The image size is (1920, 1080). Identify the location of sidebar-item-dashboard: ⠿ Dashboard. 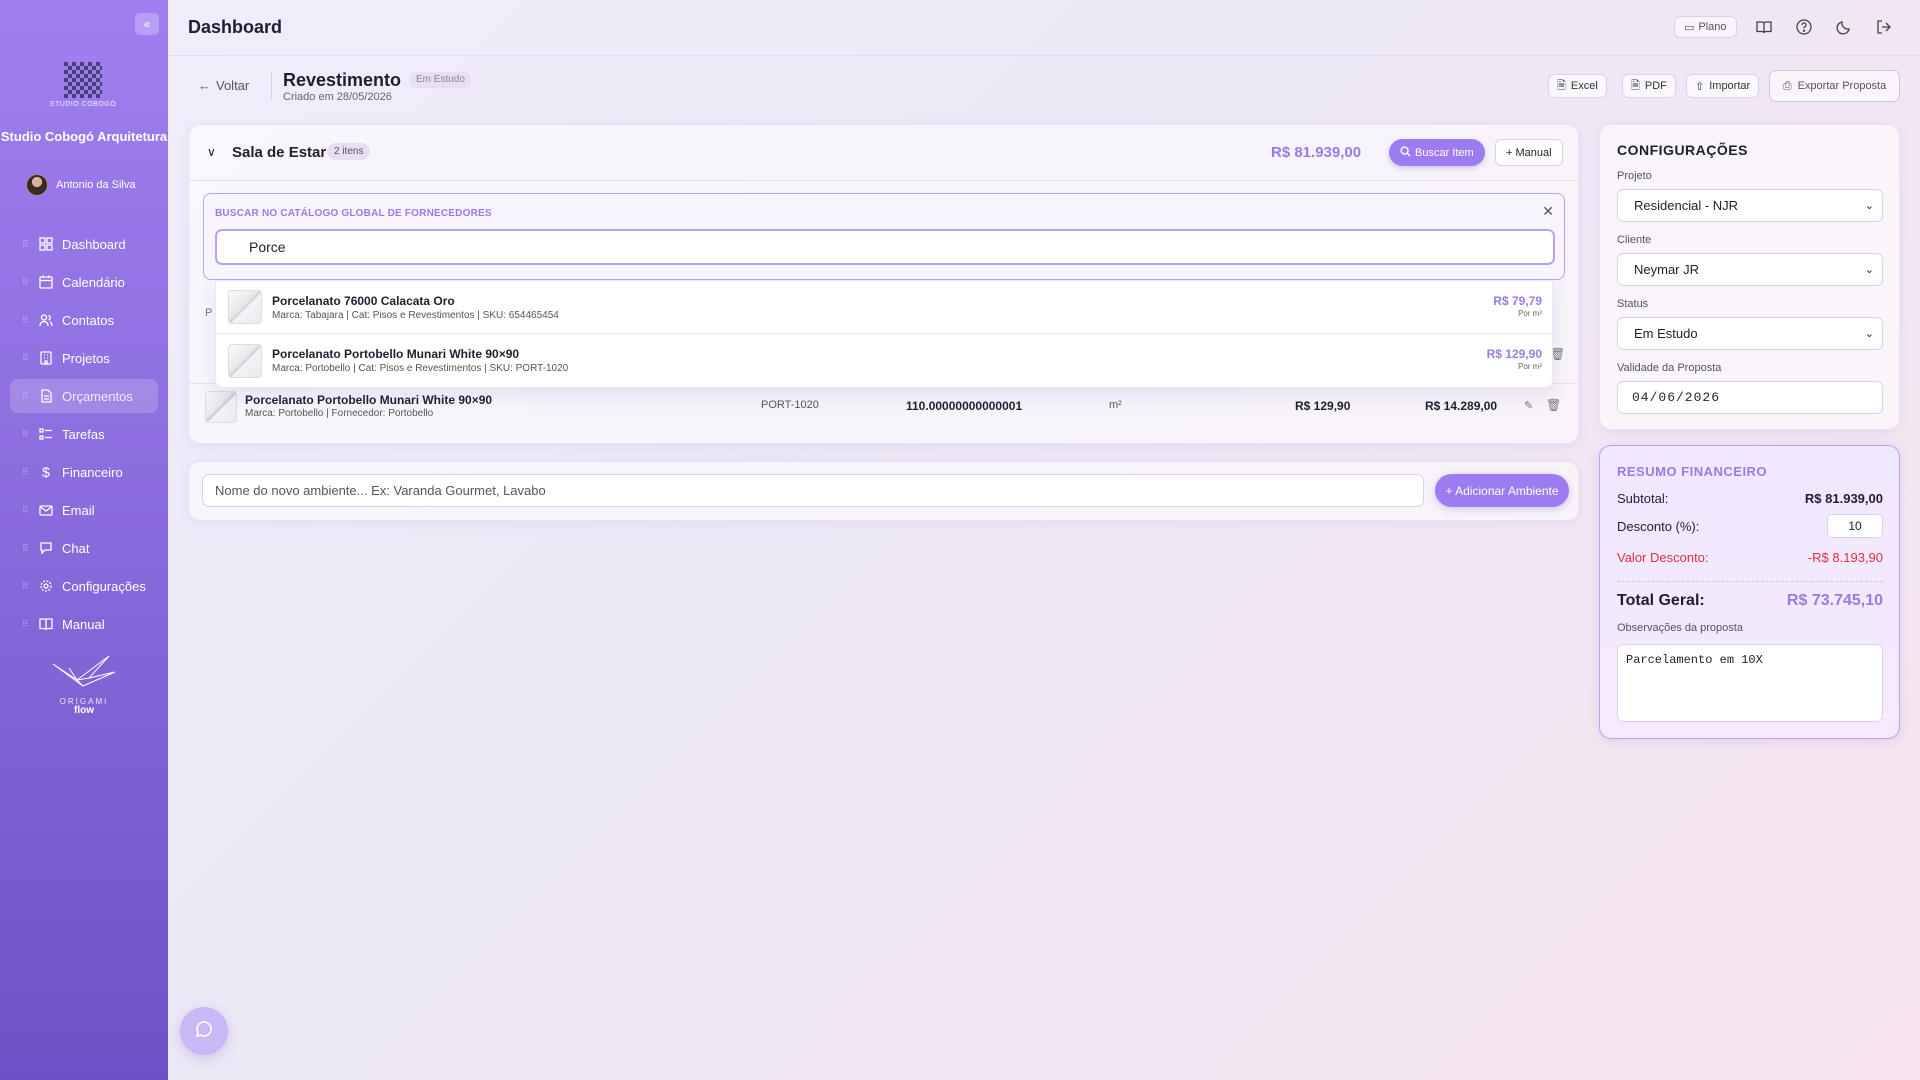
(84, 244).